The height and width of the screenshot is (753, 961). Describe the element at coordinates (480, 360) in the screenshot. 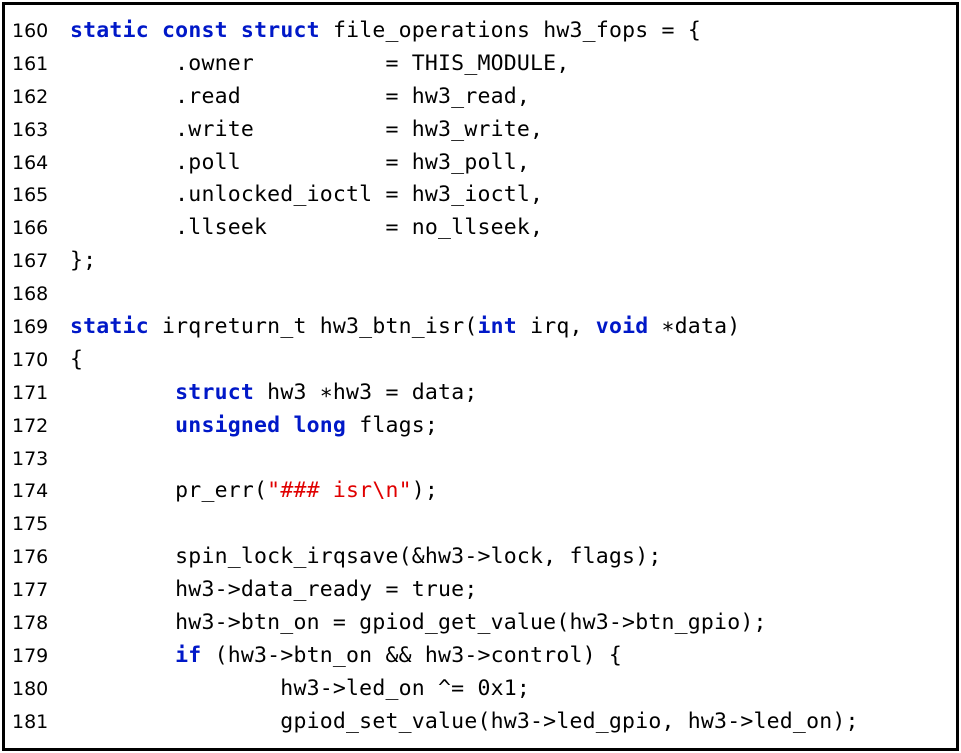

I see `code-line: 170 {` at that location.